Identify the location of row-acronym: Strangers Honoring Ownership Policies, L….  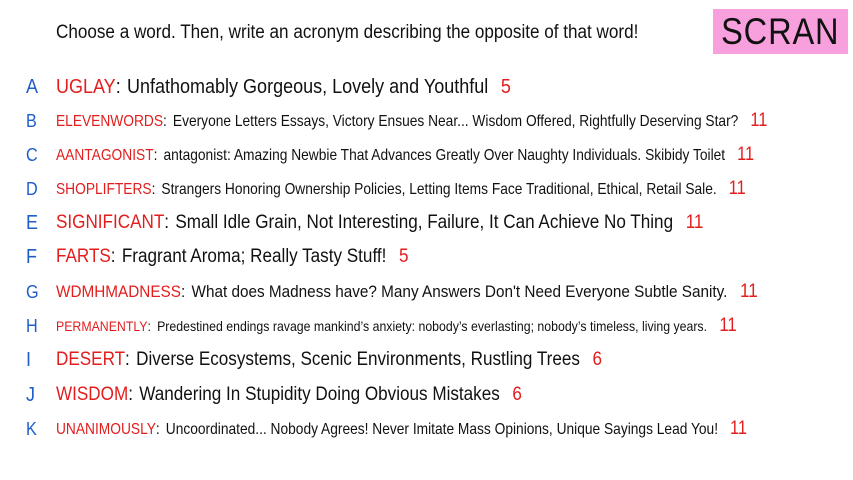
(439, 189).